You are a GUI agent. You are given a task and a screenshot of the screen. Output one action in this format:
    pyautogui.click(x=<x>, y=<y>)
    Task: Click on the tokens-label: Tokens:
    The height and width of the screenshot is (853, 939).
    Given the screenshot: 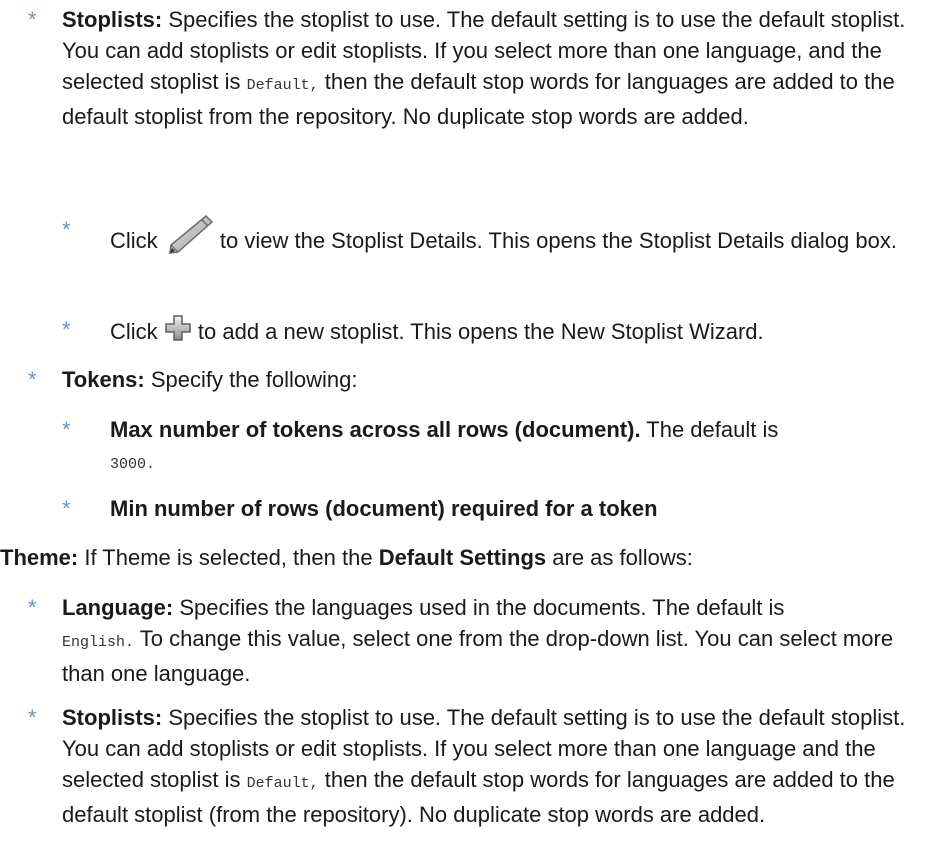 What is the action you would take?
    pyautogui.click(x=103, y=379)
    